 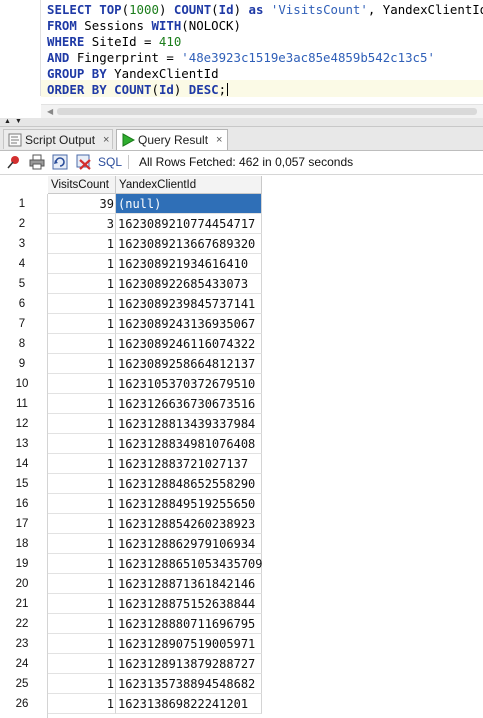 What do you see at coordinates (189, 464) in the screenshot?
I see `cell-yandexclientid: 162312883721027137` at bounding box center [189, 464].